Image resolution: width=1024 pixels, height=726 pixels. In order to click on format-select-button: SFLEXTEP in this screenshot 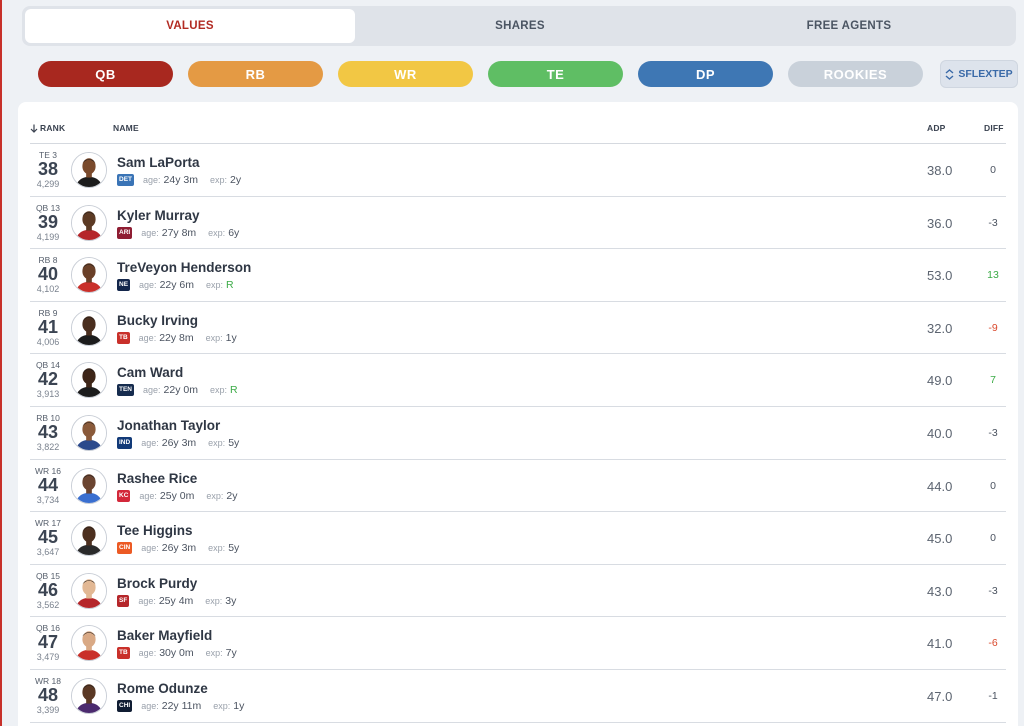, I will do `click(979, 74)`.